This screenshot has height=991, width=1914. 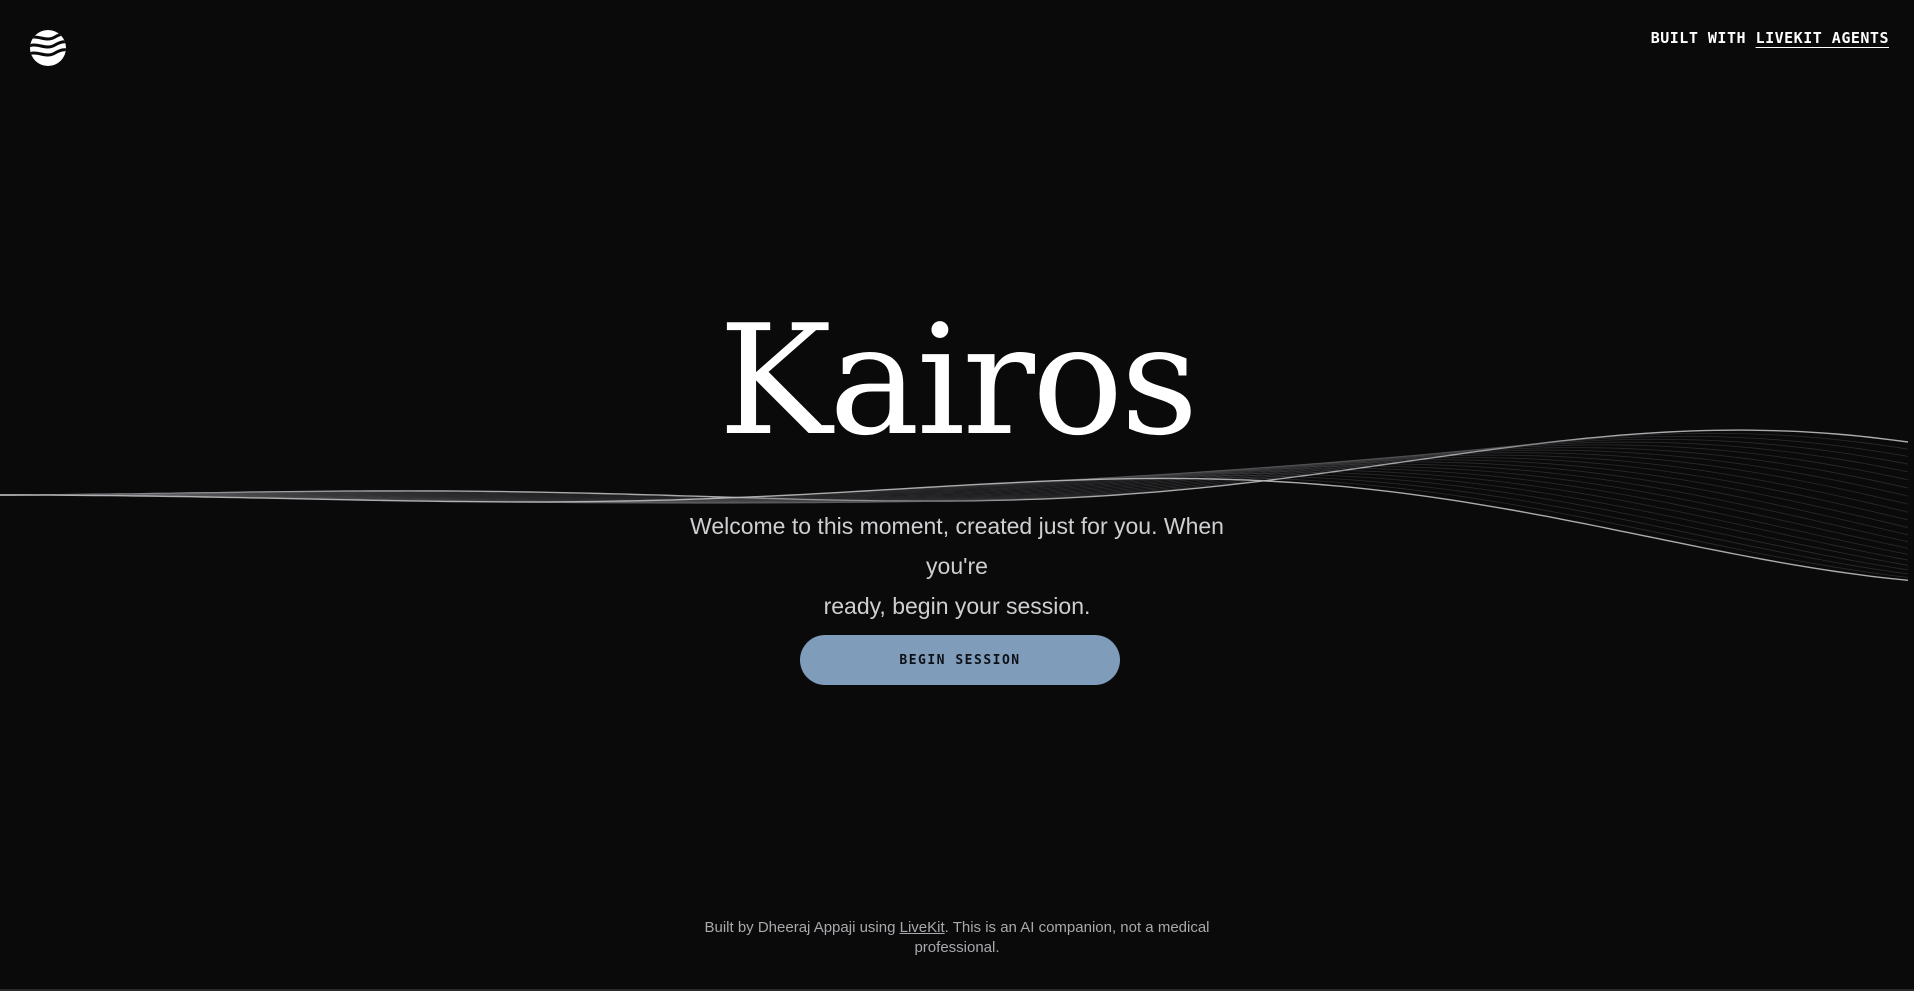 I want to click on subtitle-line-2: ready, begin your session., so click(x=957, y=606).